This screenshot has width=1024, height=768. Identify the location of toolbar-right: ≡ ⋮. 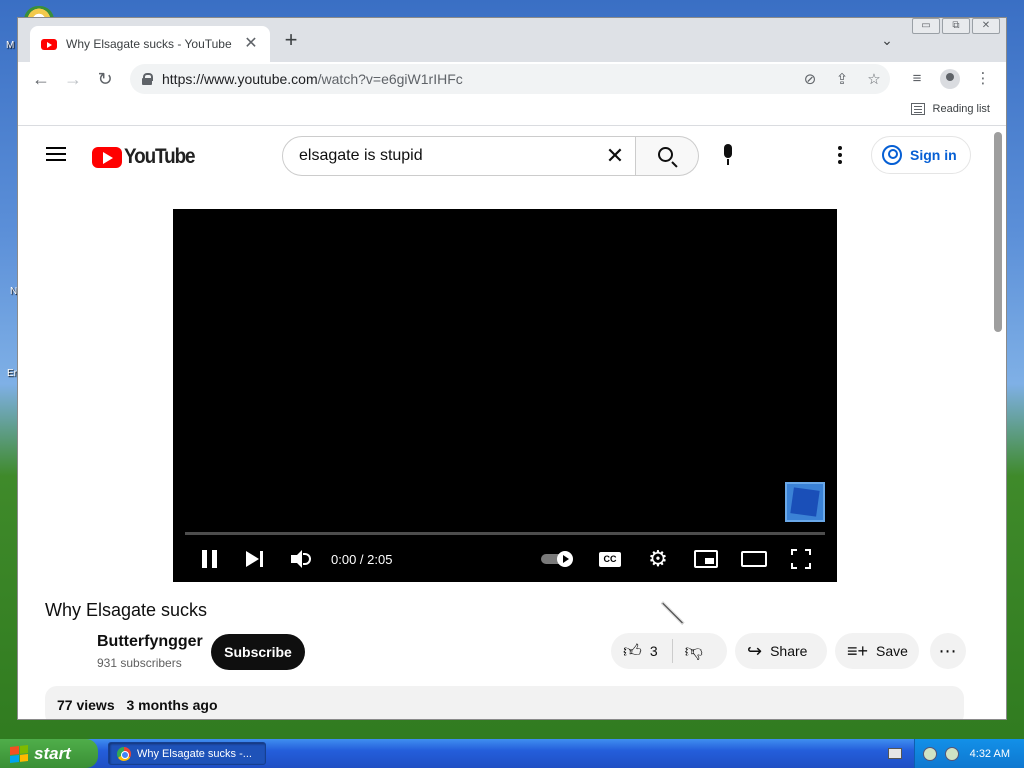
(950, 79).